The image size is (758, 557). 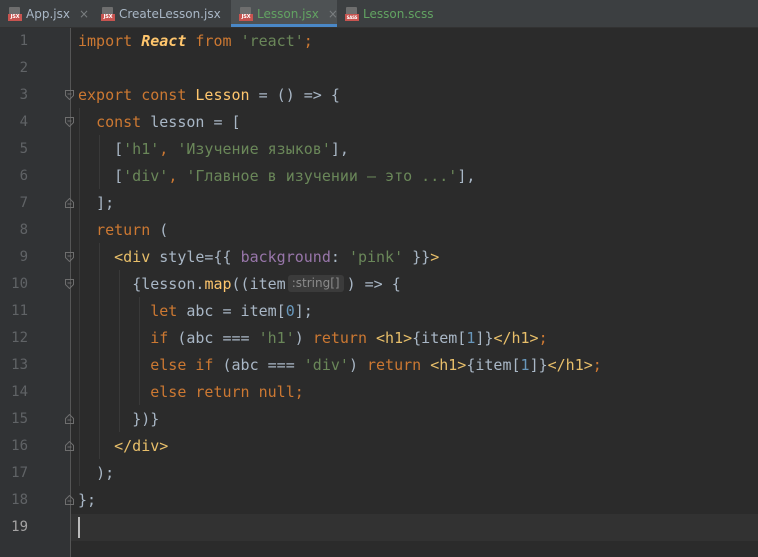 I want to click on code-line-8: return (, so click(x=132, y=230).